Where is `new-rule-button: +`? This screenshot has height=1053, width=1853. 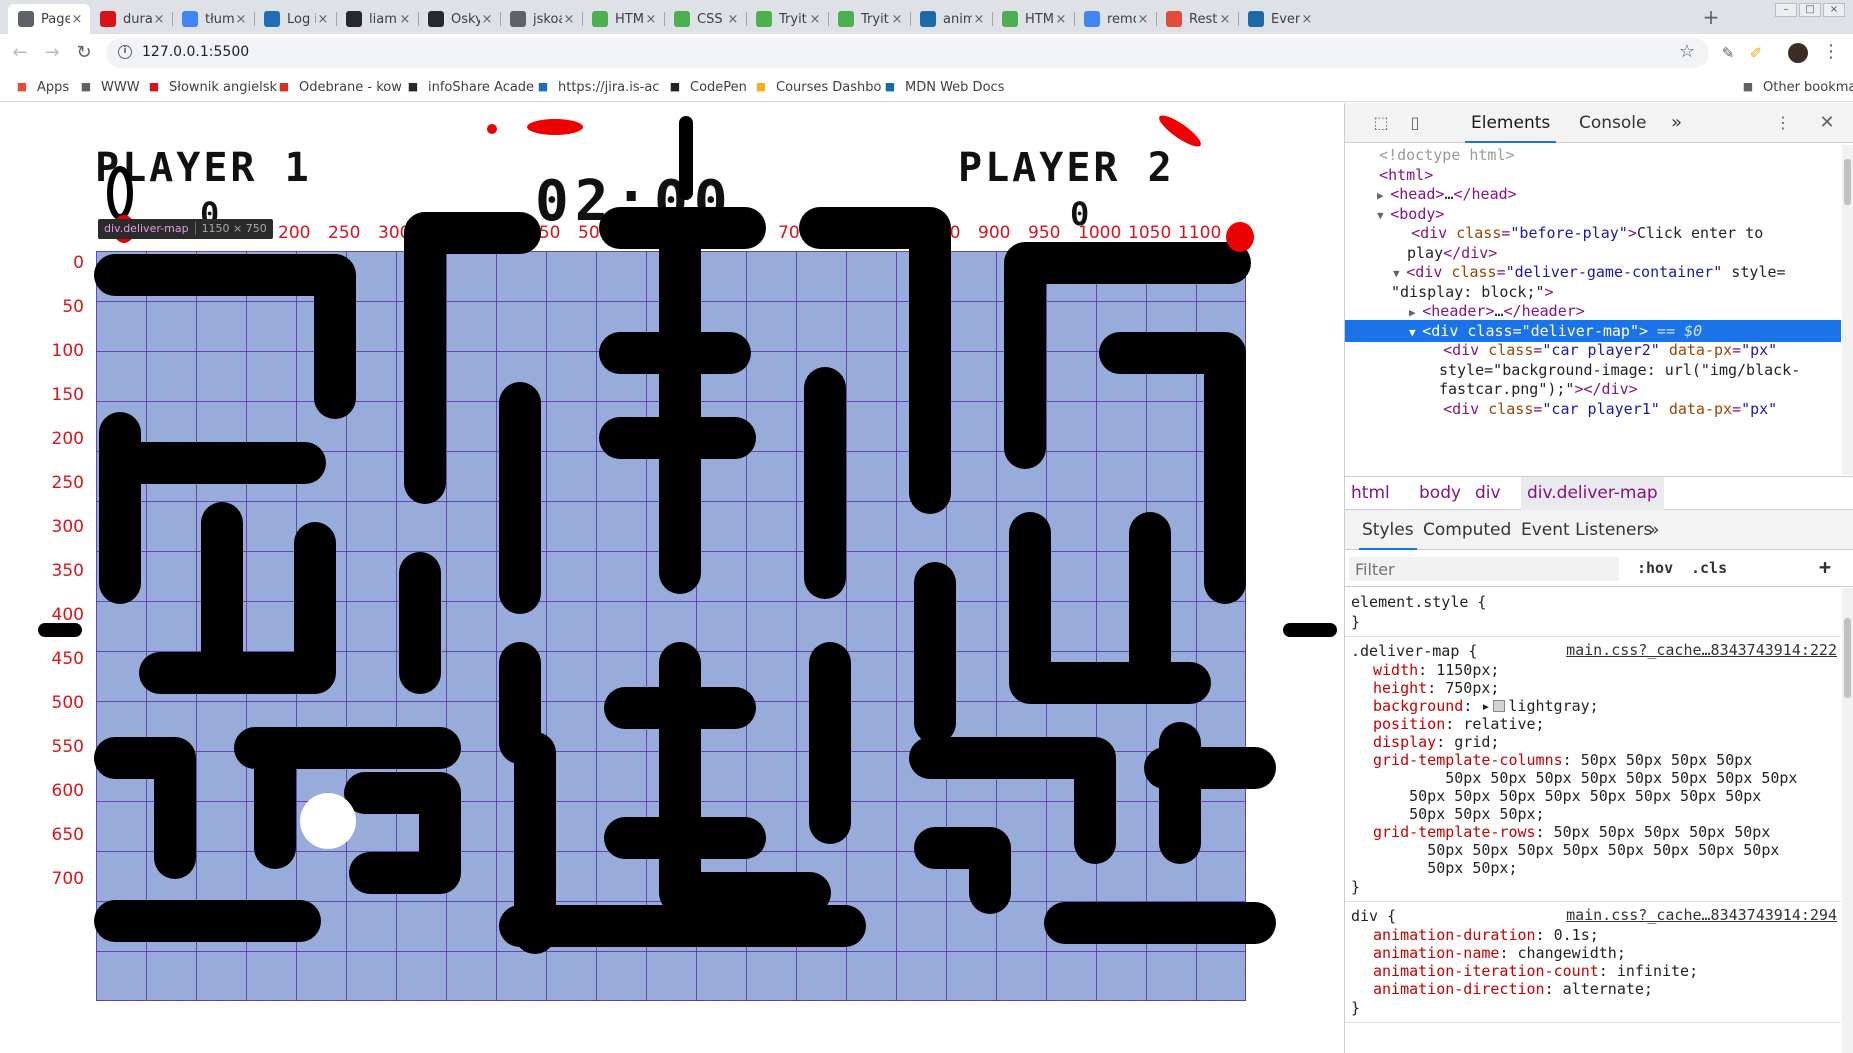 new-rule-button: + is located at coordinates (1825, 567).